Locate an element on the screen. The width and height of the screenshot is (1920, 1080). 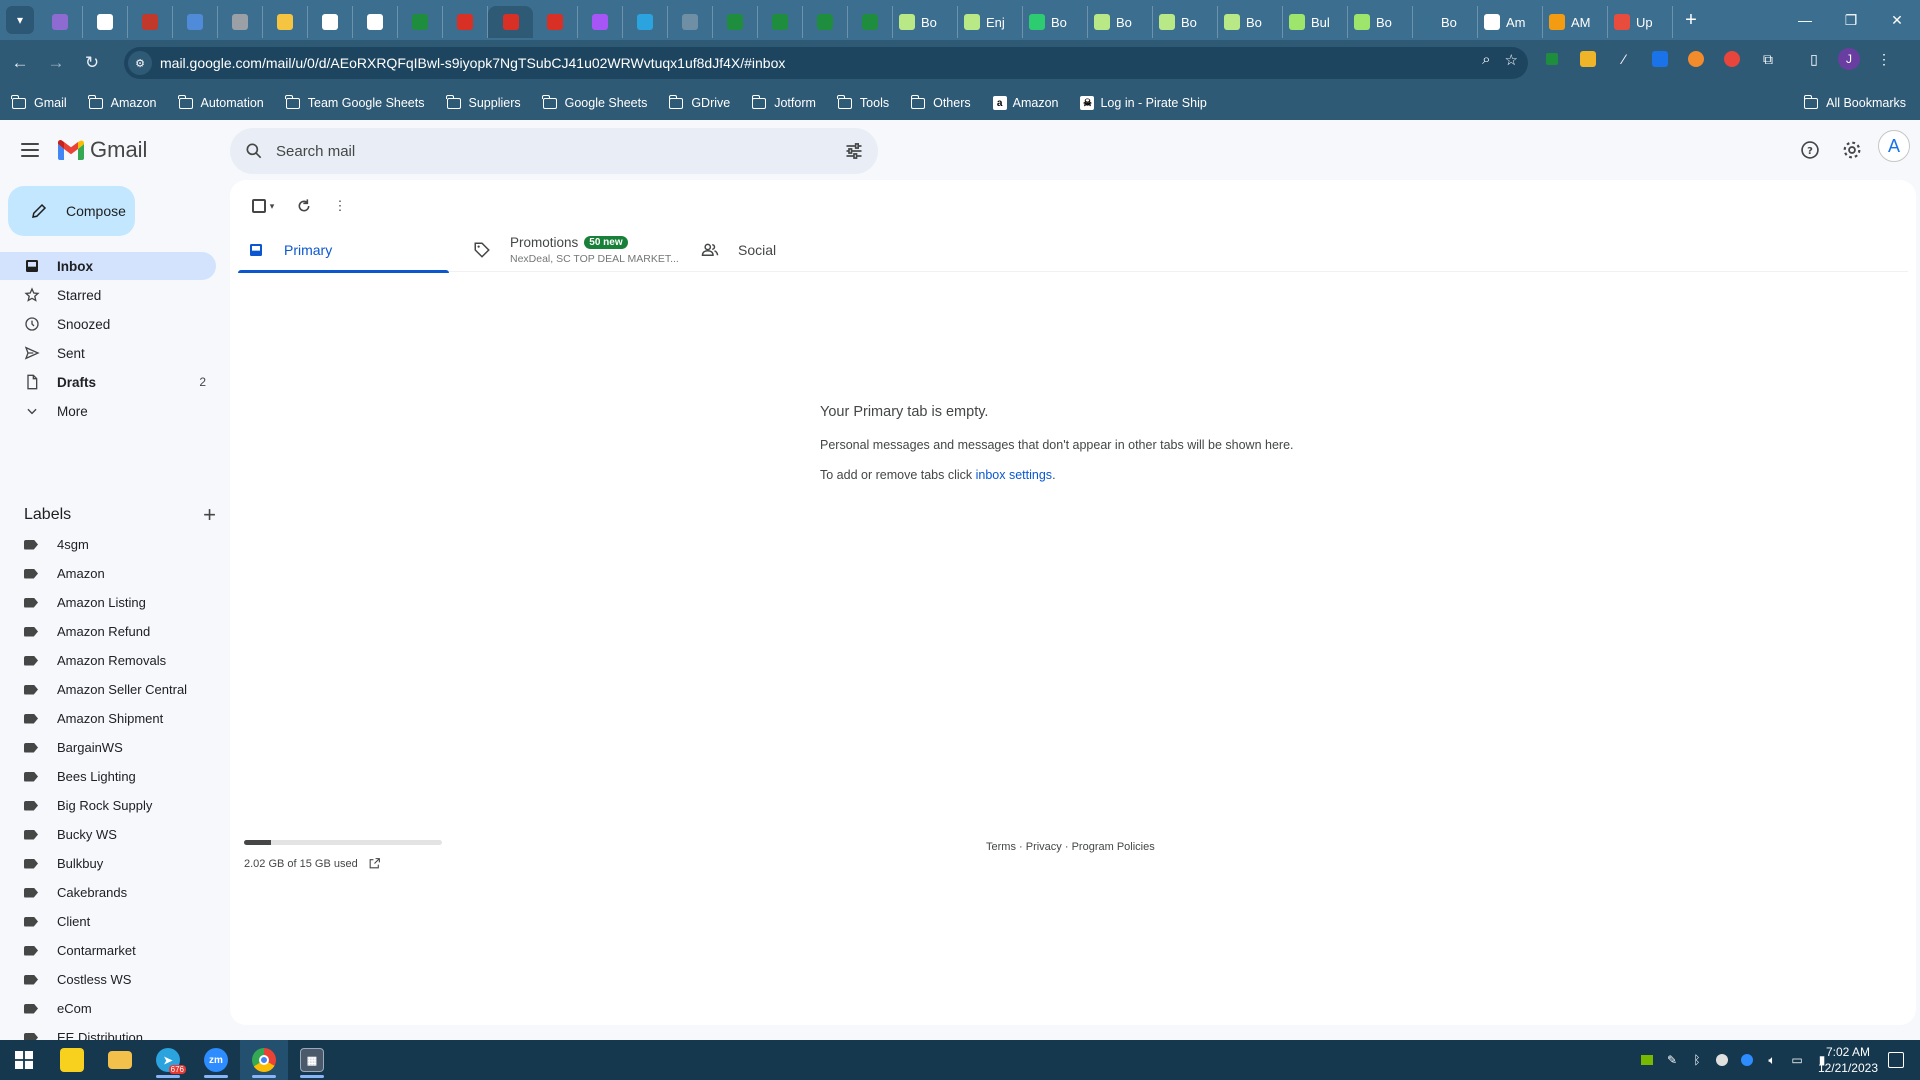
bookmark-item: Google Sheets is located at coordinates (594, 102).